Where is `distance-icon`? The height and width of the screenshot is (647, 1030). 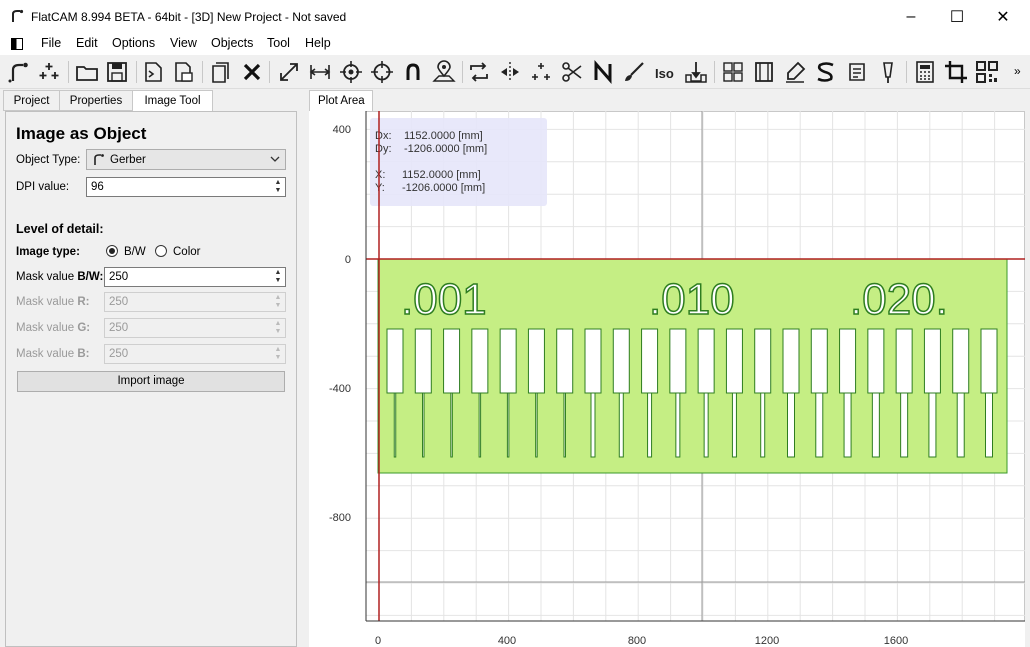 distance-icon is located at coordinates (320, 72).